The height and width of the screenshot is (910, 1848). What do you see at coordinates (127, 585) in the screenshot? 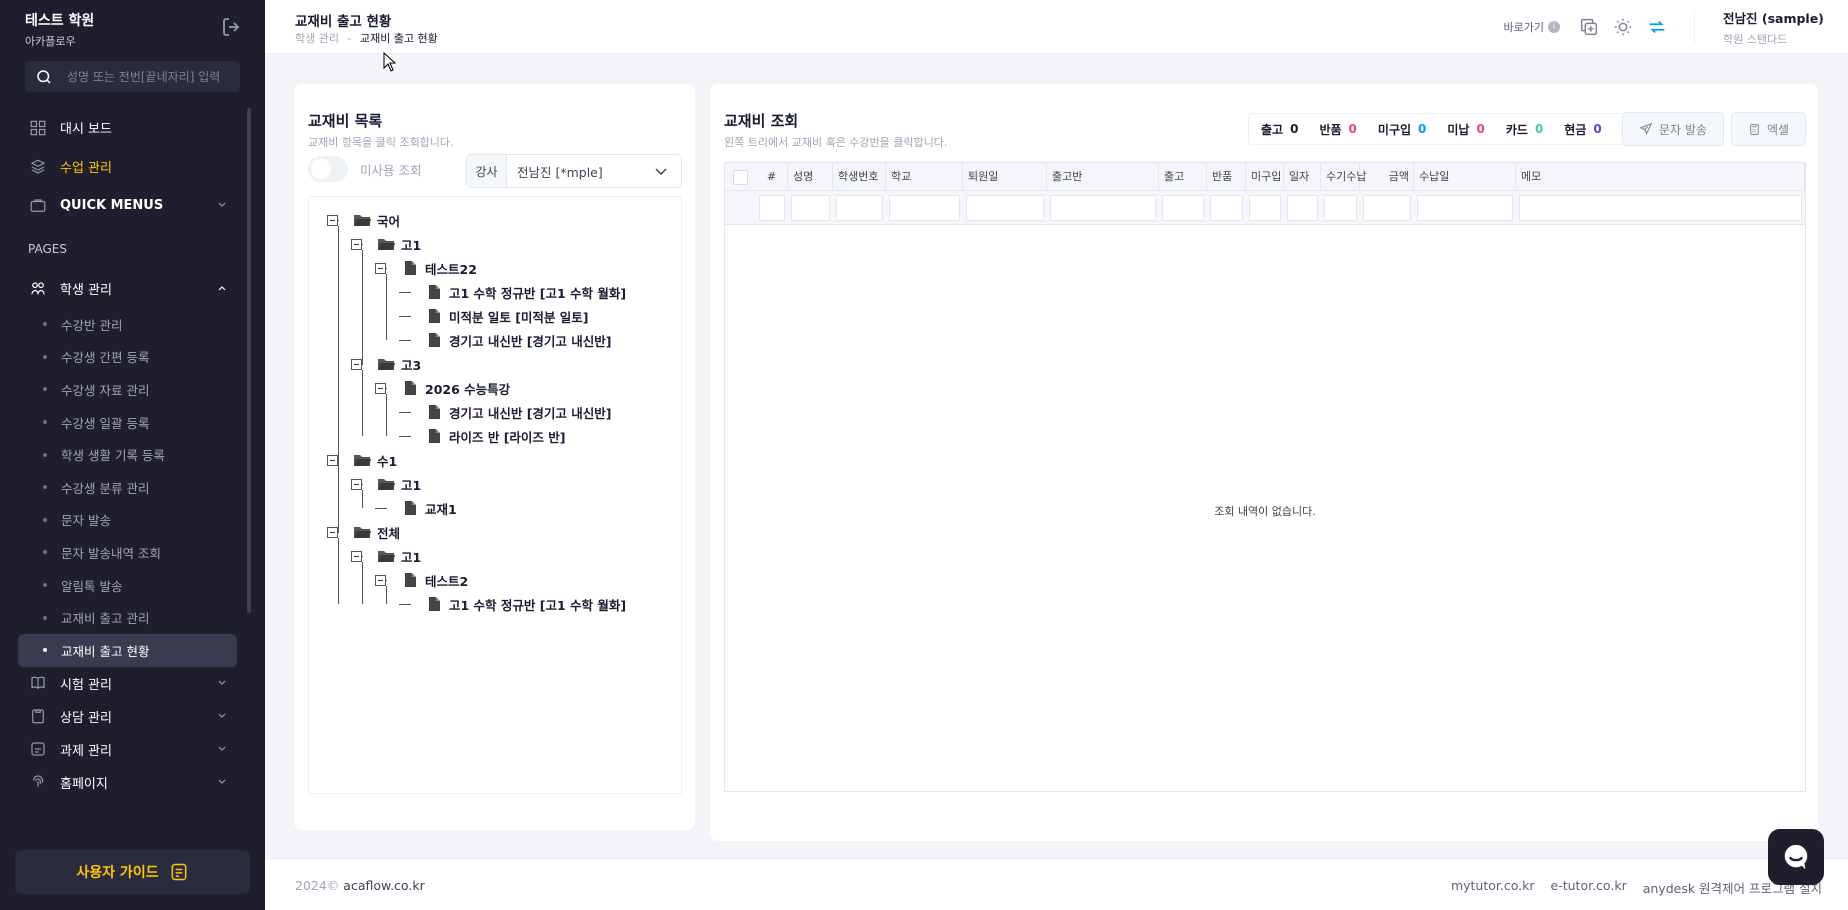
I see `sidebar-subitem: 알림톡 발송` at bounding box center [127, 585].